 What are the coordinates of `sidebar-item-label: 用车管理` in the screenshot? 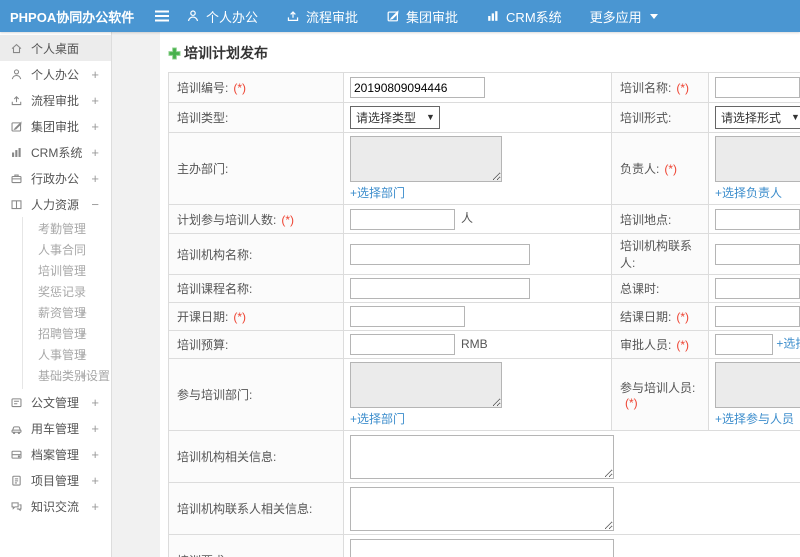 It's located at (55, 428).